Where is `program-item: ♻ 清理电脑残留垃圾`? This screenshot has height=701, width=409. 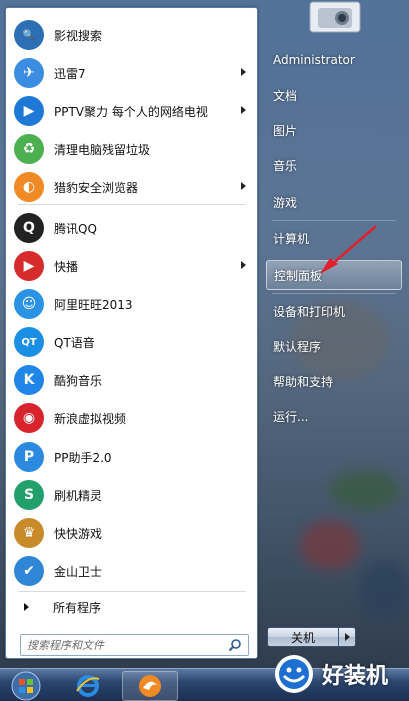
program-item: ♻ 清理电脑残留垃圾 is located at coordinates (132, 149).